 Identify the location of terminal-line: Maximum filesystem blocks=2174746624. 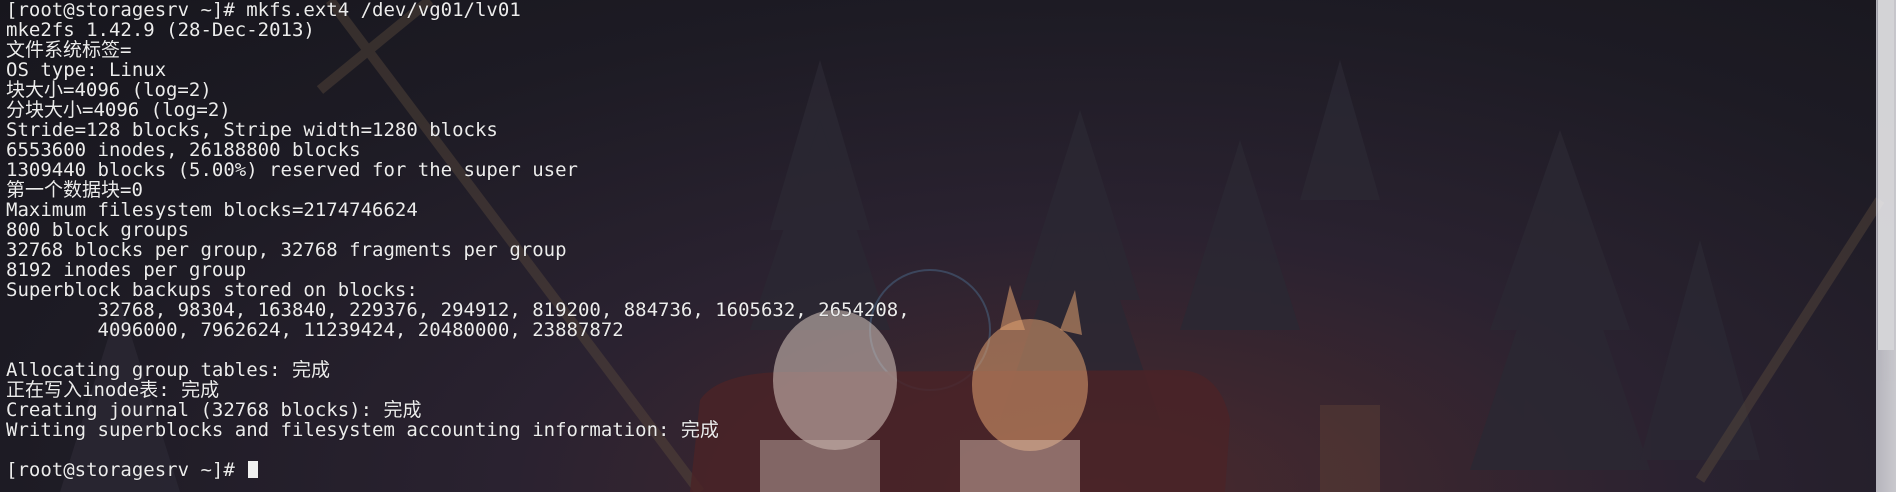
(212, 210).